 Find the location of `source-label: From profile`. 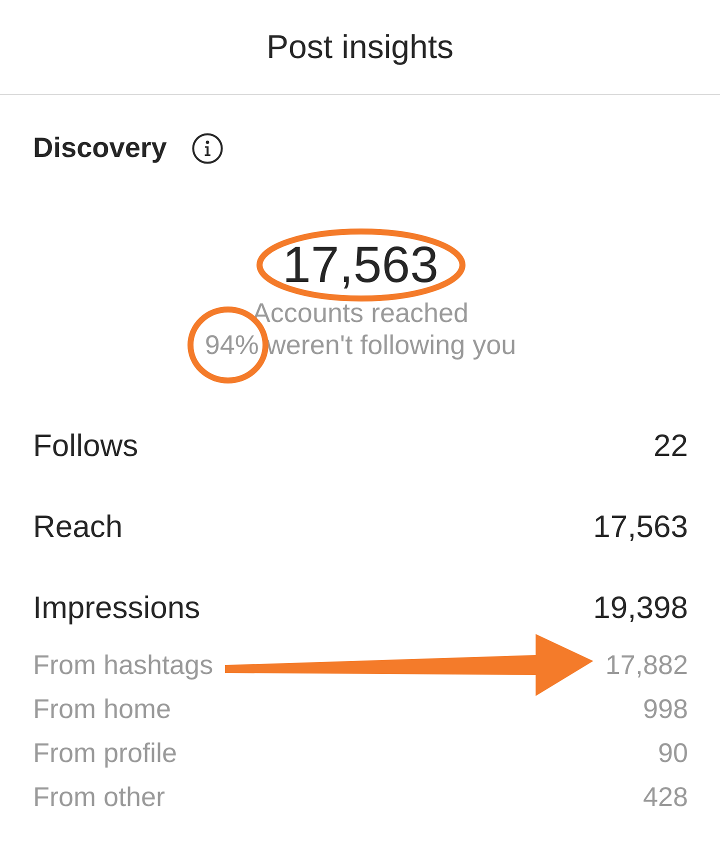

source-label: From profile is located at coordinates (105, 753).